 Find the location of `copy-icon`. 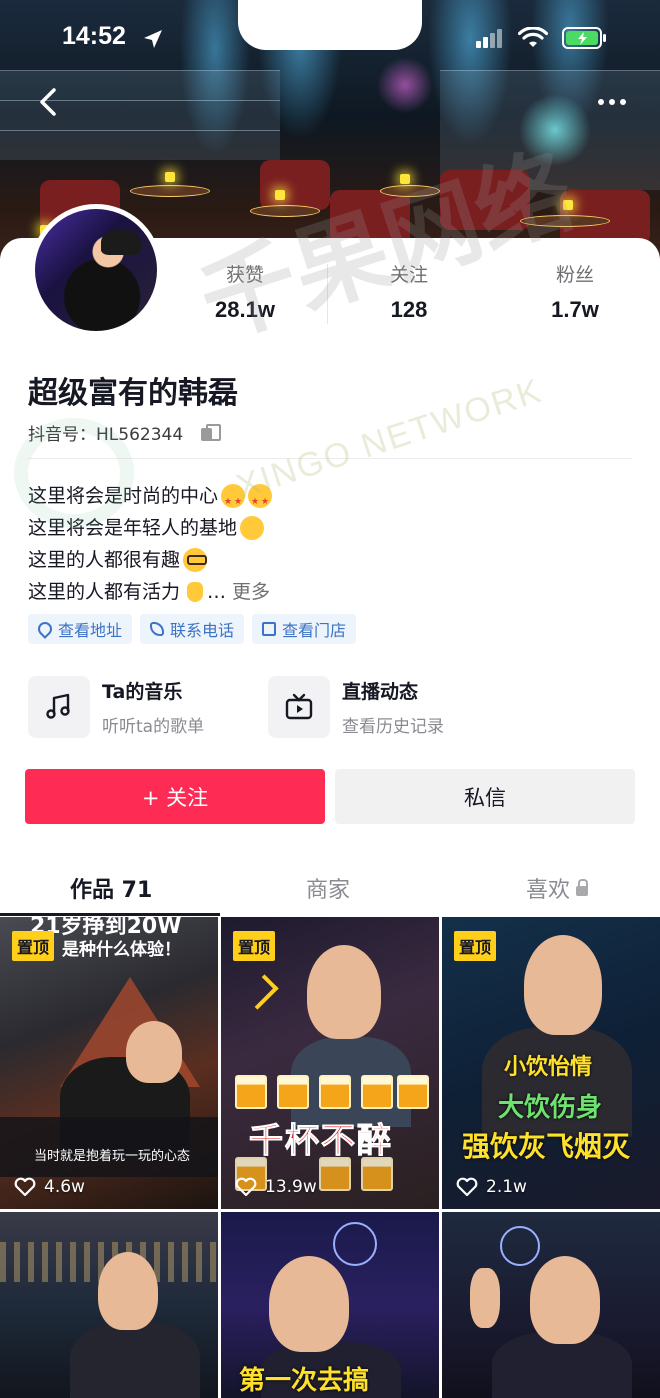

copy-icon is located at coordinates (211, 432).